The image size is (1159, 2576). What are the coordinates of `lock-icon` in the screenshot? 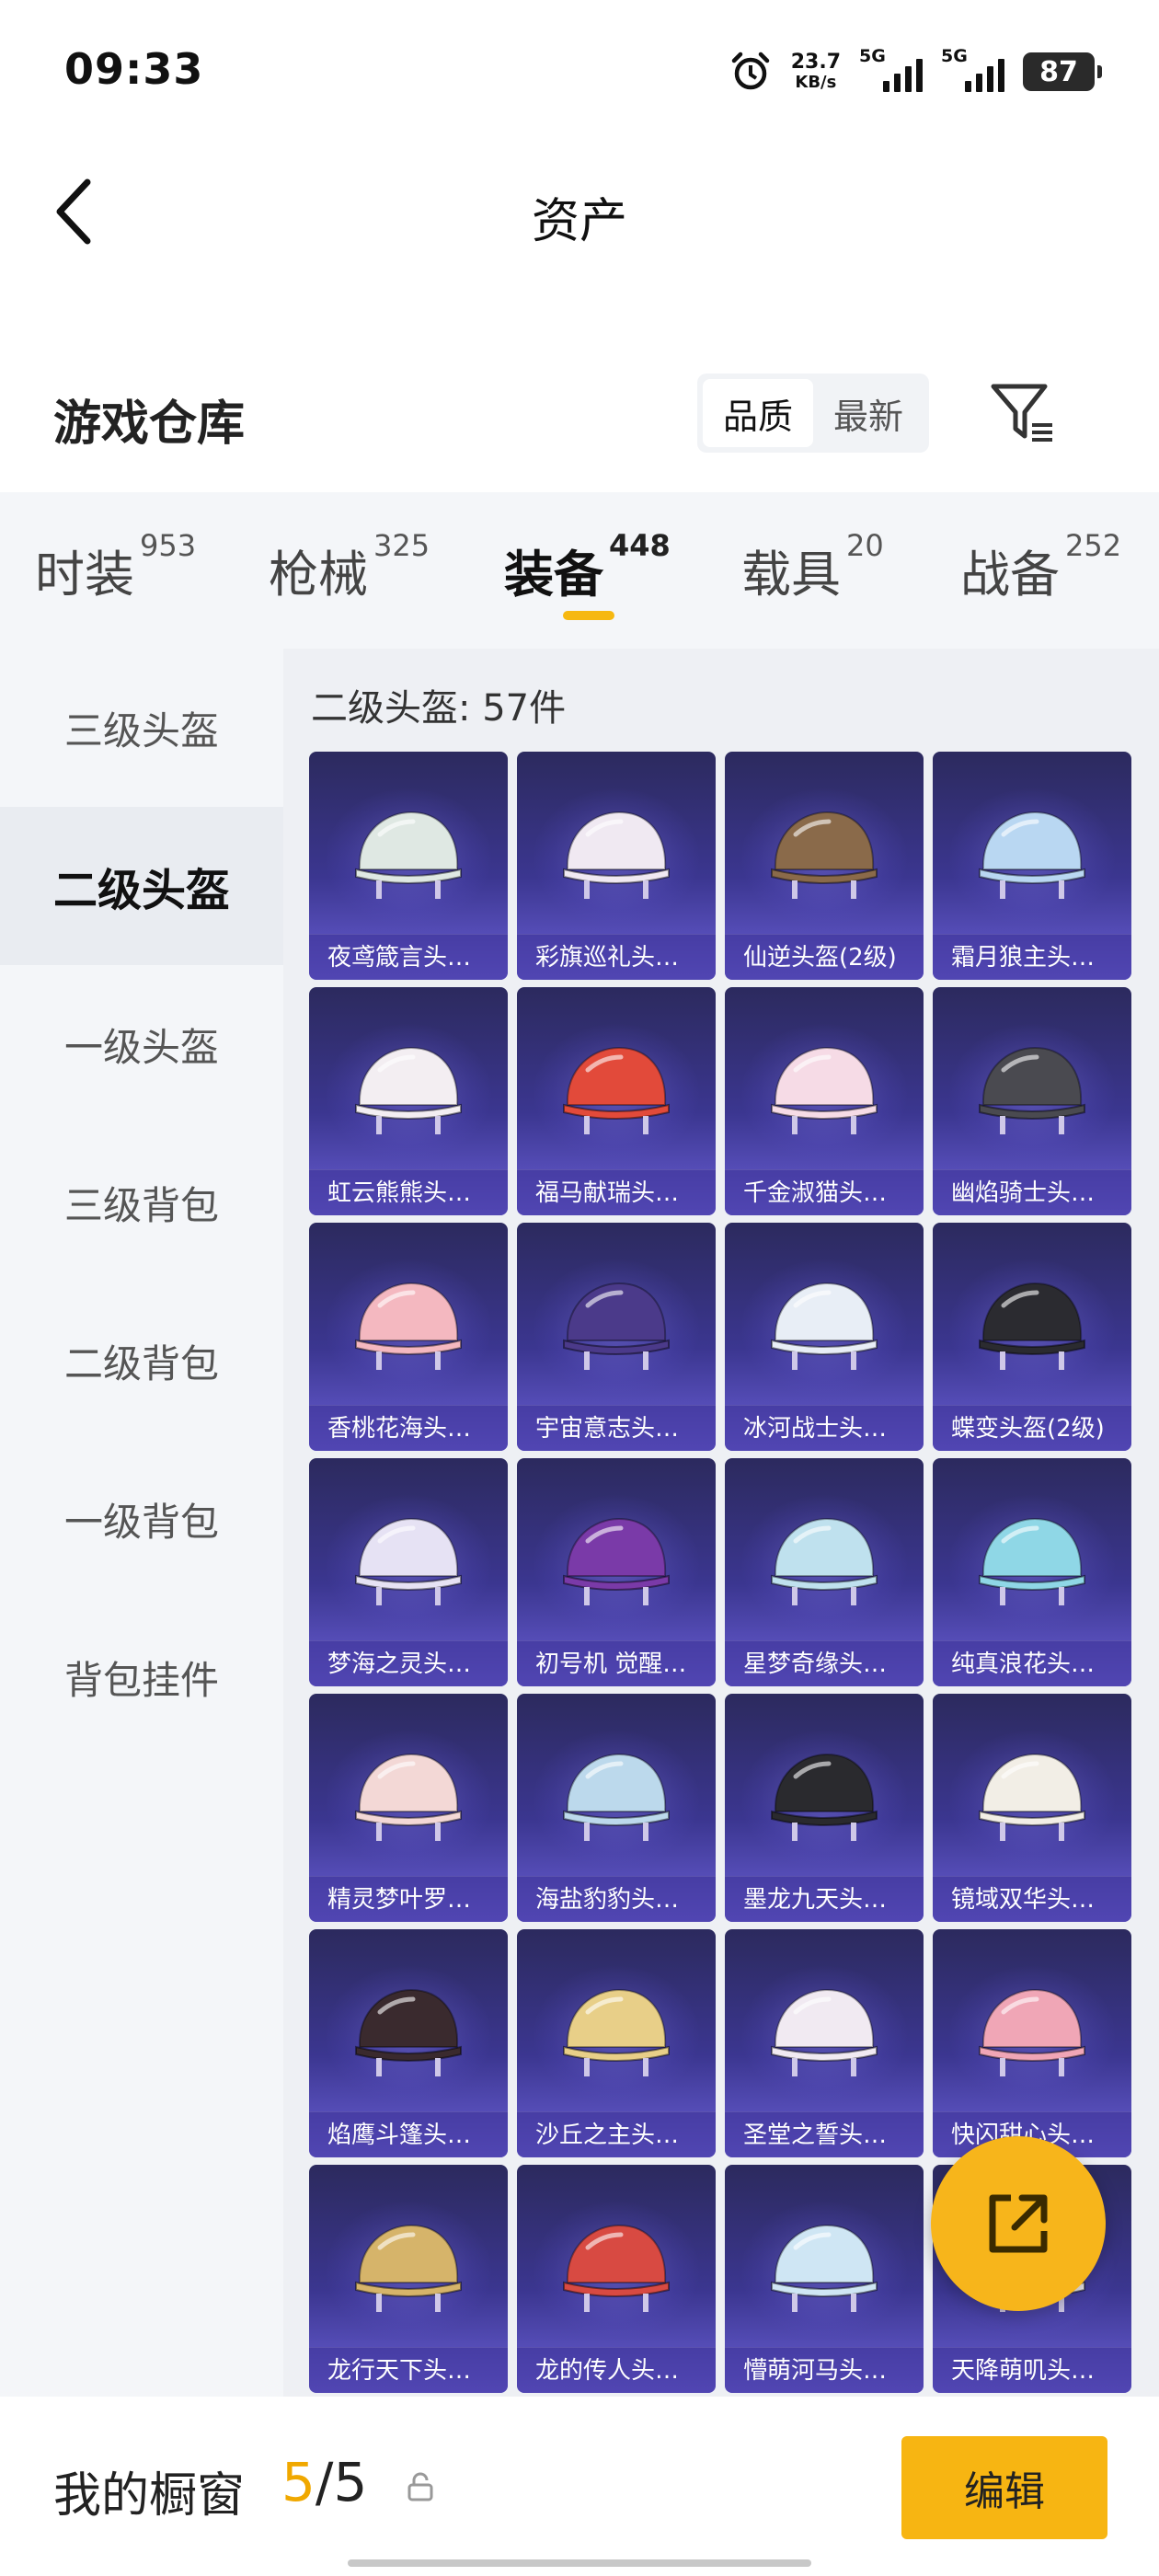 It's located at (420, 2486).